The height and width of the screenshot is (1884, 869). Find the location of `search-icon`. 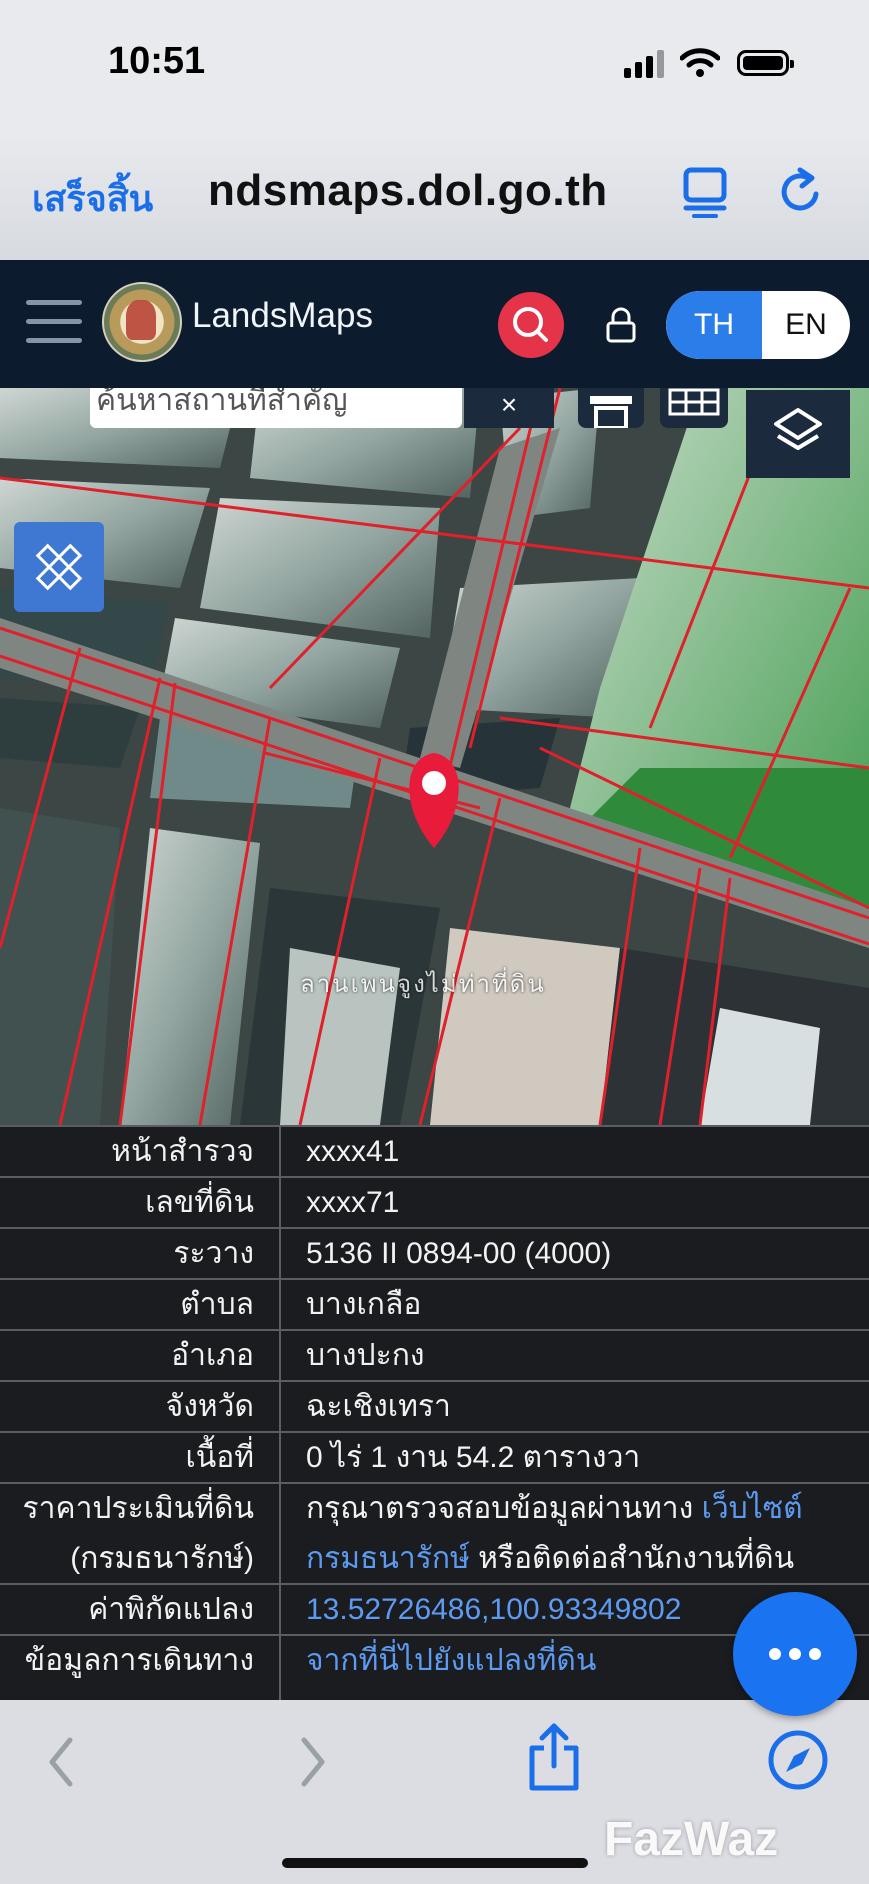

search-icon is located at coordinates (530, 324).